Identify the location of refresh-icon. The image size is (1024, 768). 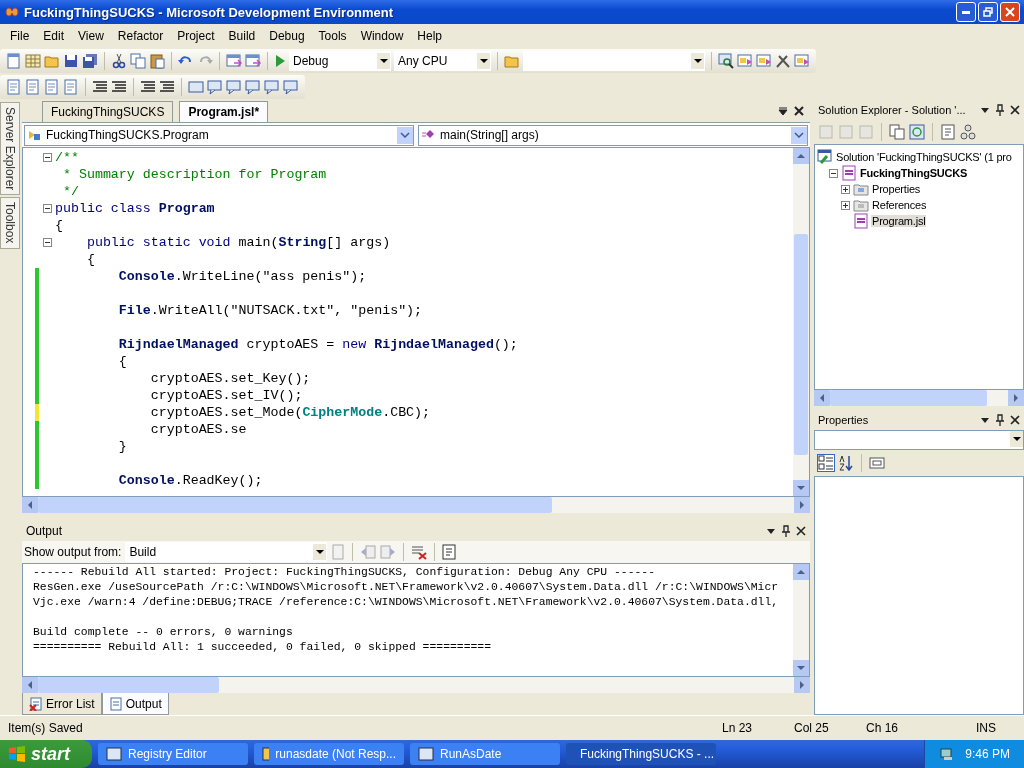
(917, 132).